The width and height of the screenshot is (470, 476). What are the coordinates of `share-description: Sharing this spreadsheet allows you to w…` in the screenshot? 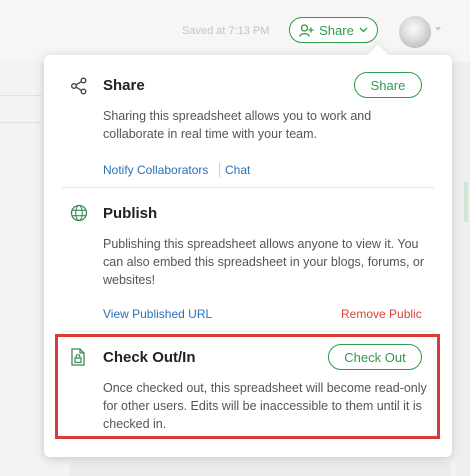 It's located at (237, 125).